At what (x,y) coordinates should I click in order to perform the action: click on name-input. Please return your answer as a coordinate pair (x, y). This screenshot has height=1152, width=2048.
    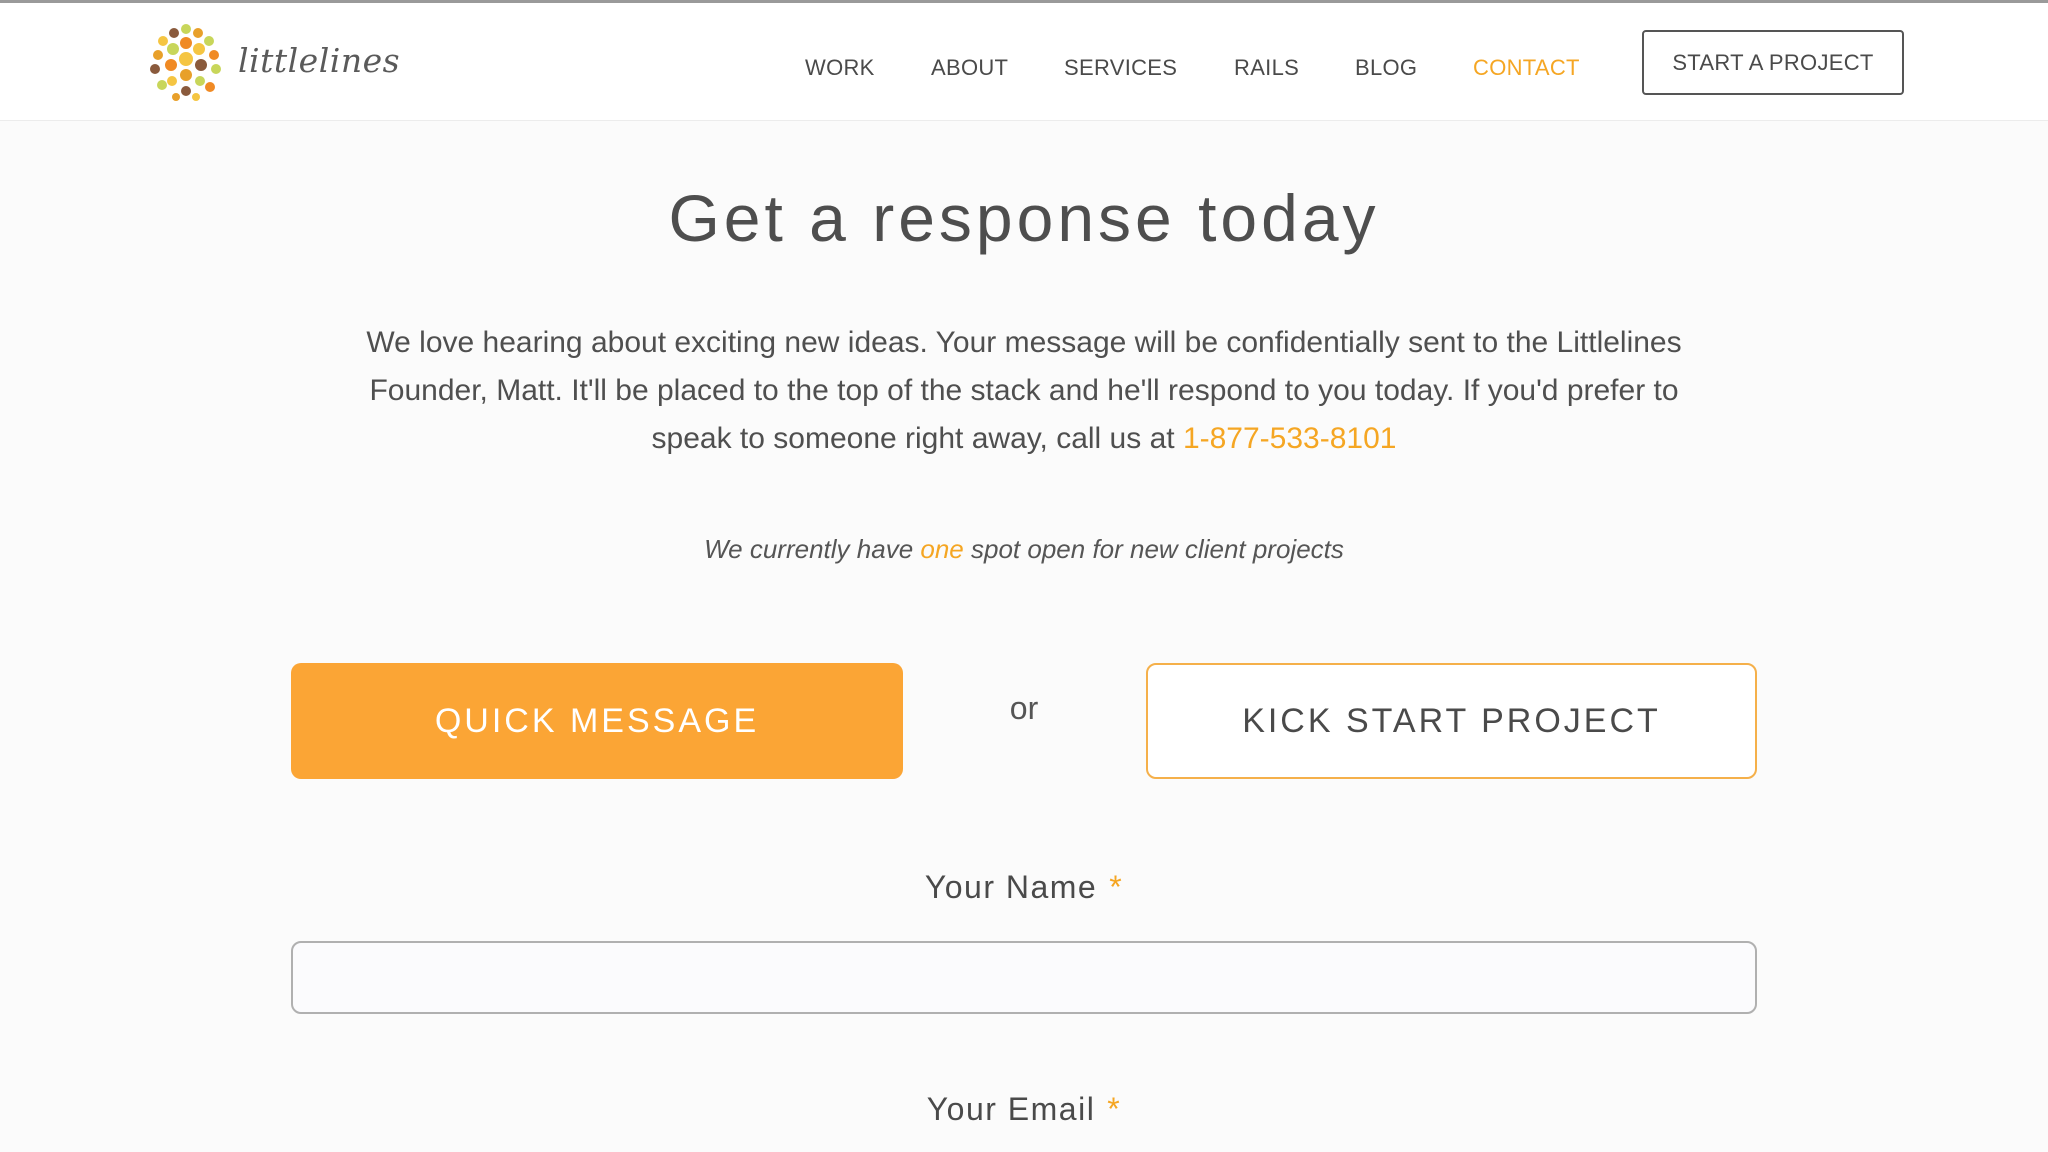
    Looking at the image, I should click on (1024, 977).